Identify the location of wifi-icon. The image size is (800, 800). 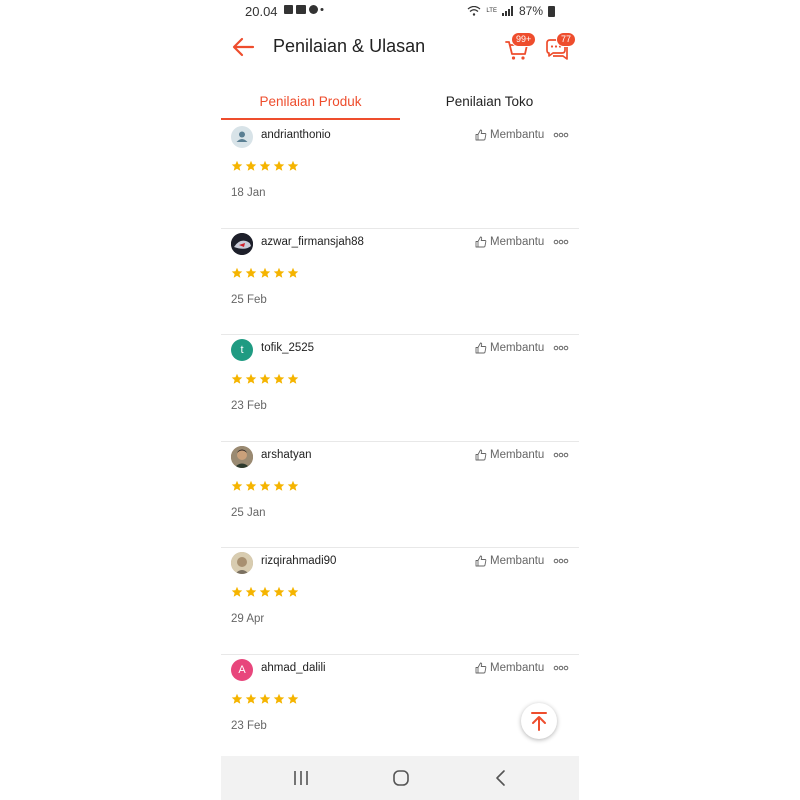
(474, 11).